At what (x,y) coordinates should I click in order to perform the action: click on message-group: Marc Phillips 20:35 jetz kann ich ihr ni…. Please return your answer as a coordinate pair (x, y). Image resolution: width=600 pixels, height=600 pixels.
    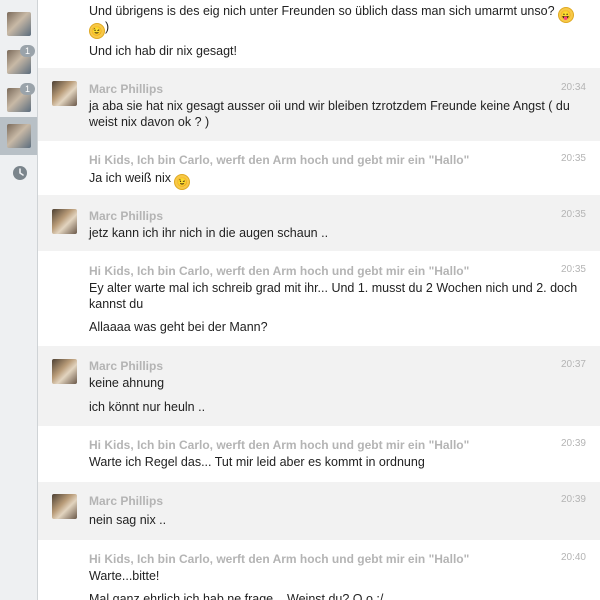
    Looking at the image, I should click on (319, 223).